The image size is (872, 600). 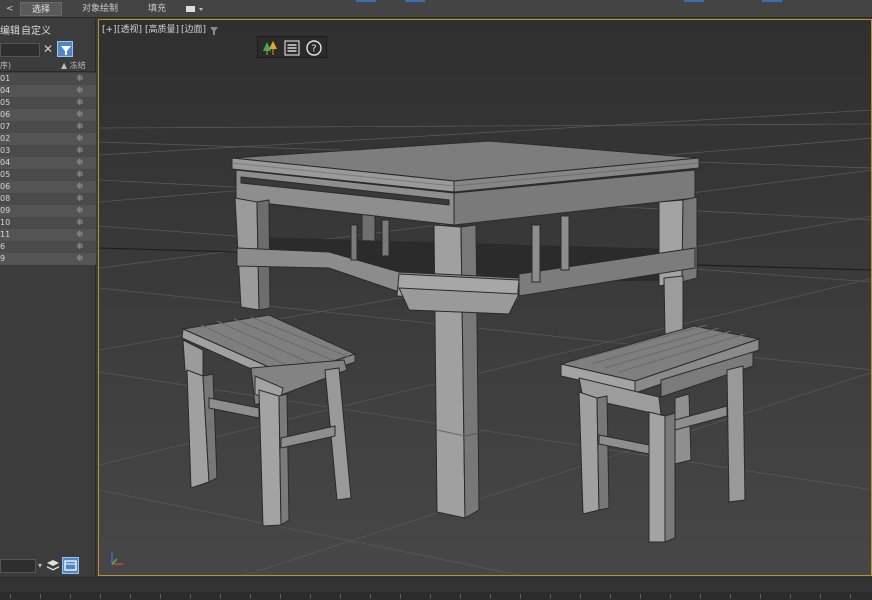 I want to click on axis-tripod-icon, so click(x=117, y=558).